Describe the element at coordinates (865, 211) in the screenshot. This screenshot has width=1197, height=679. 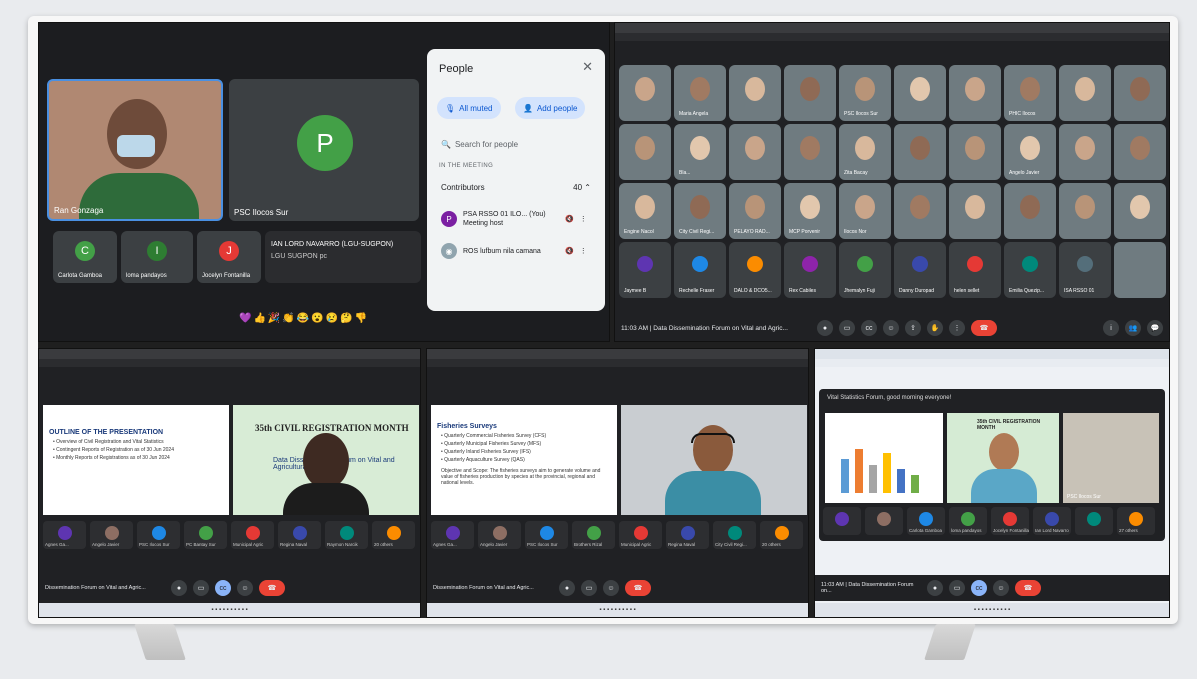
I see `participant-tile: Ilocos Nor` at that location.